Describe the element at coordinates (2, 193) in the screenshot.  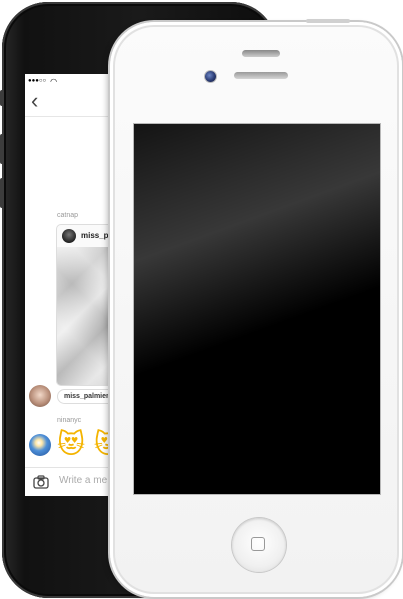
I see `volume-down-button` at that location.